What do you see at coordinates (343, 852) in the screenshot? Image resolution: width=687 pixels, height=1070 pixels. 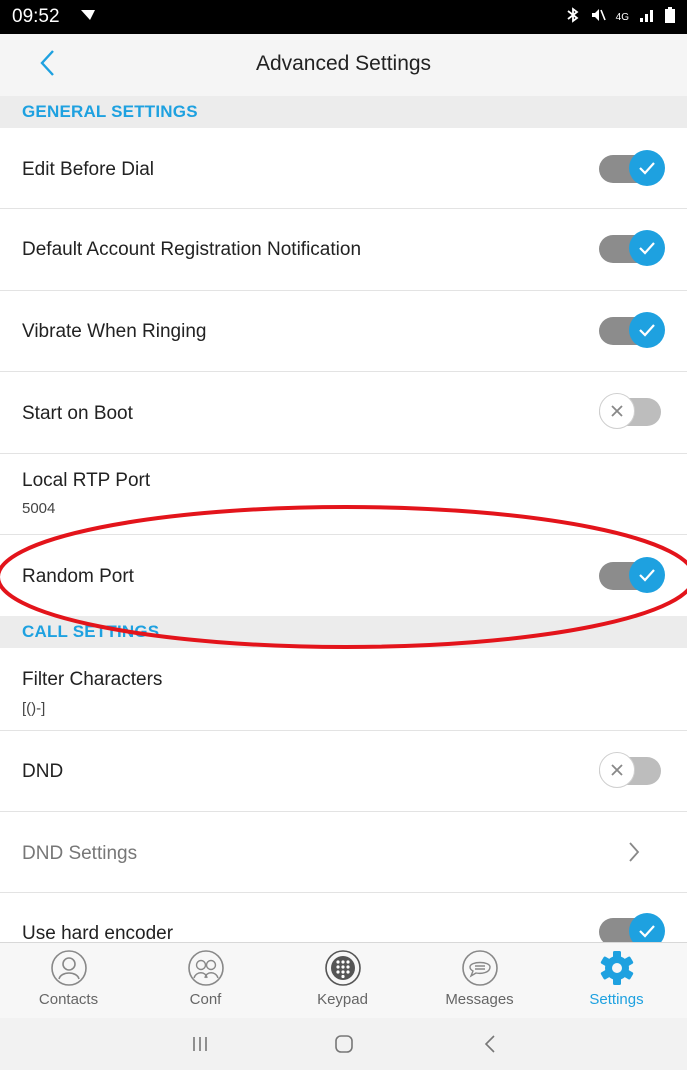 I see `row-dnd-settings: DND Settings` at bounding box center [343, 852].